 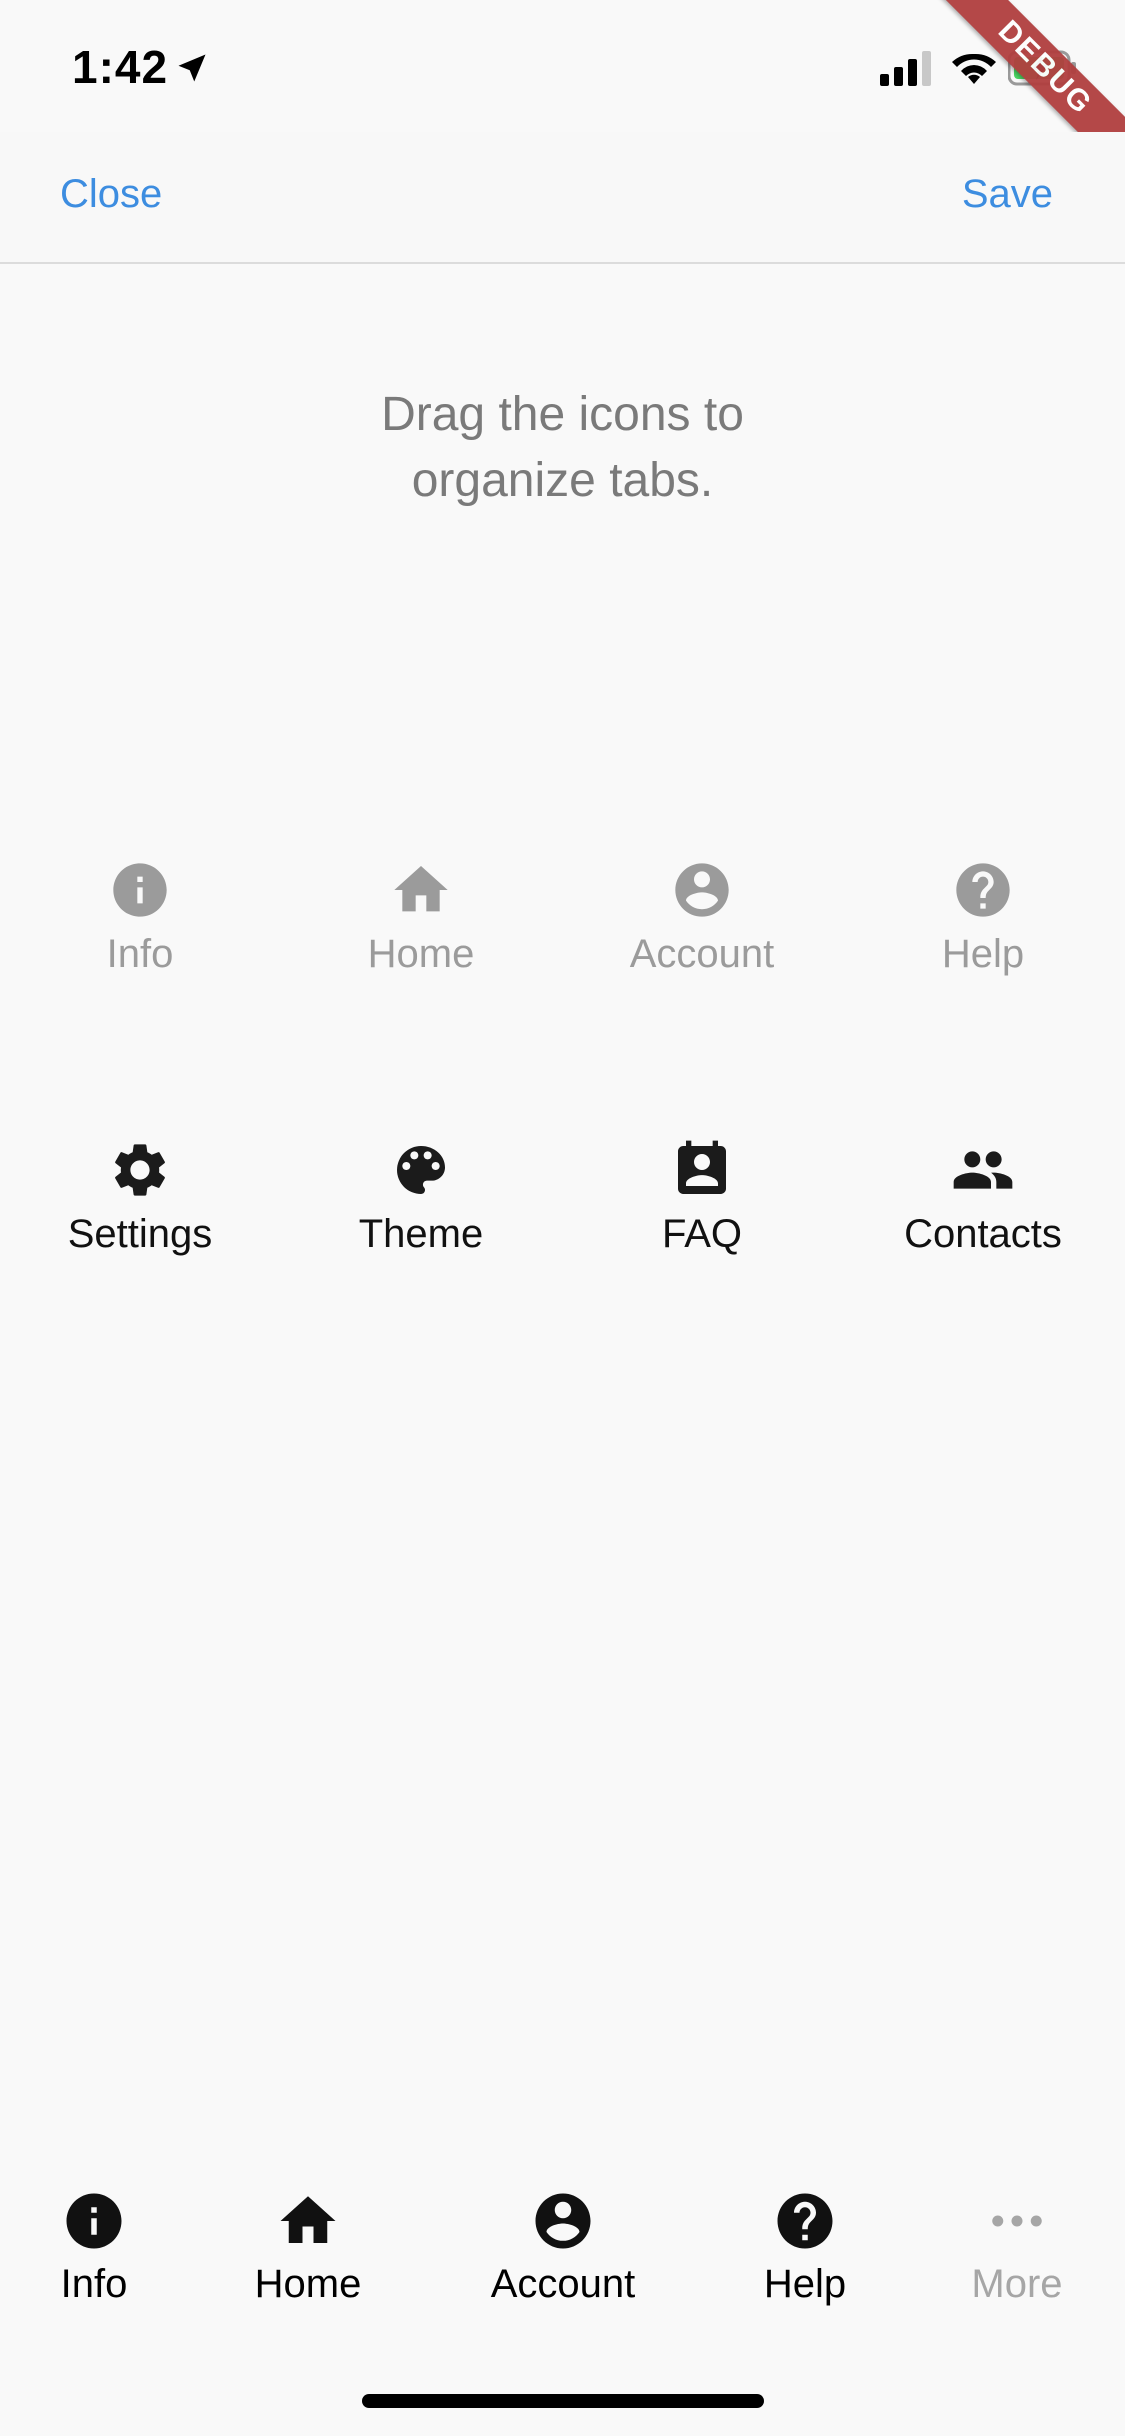 What do you see at coordinates (1007, 194) in the screenshot?
I see `save-button: Save` at bounding box center [1007, 194].